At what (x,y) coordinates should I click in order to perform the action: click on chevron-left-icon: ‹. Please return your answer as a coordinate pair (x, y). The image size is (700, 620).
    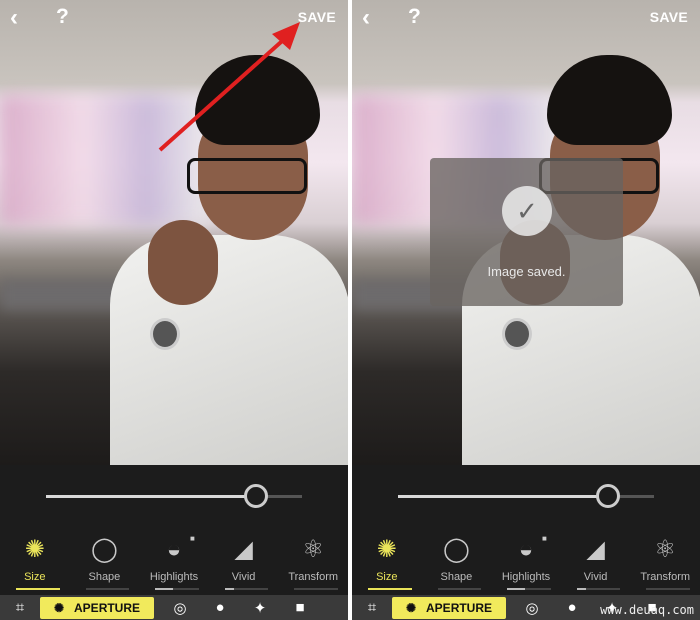
    Looking at the image, I should click on (366, 18).